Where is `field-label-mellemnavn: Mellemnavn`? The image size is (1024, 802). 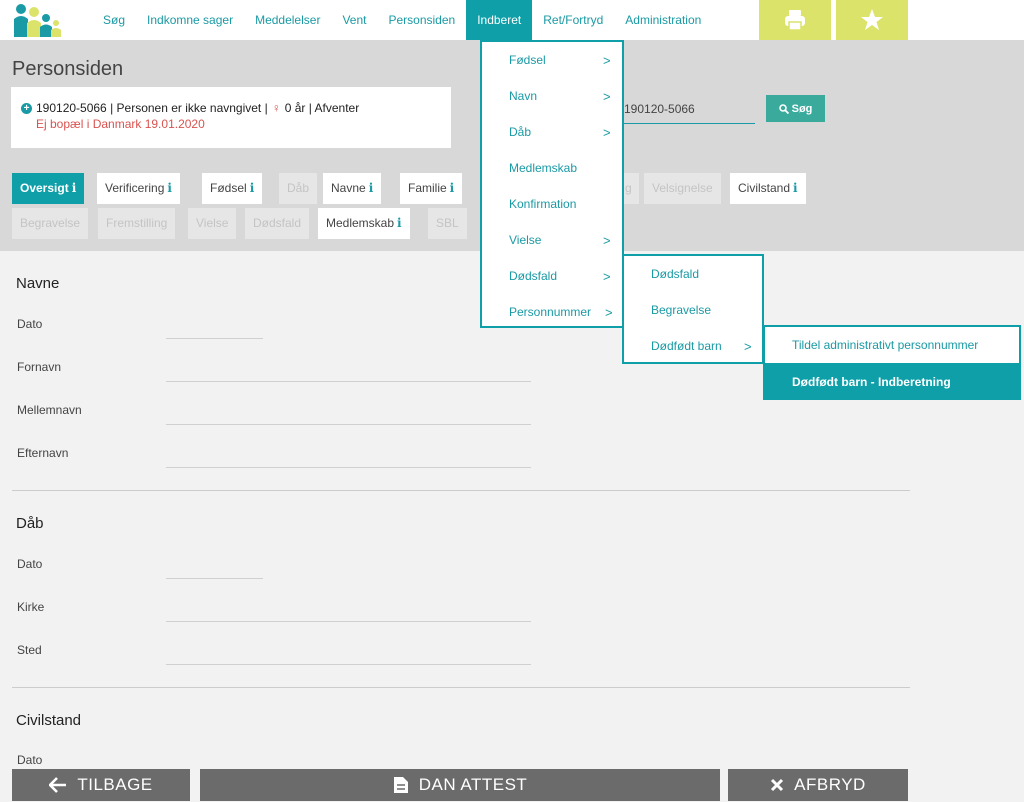
field-label-mellemnavn: Mellemnavn is located at coordinates (49, 410).